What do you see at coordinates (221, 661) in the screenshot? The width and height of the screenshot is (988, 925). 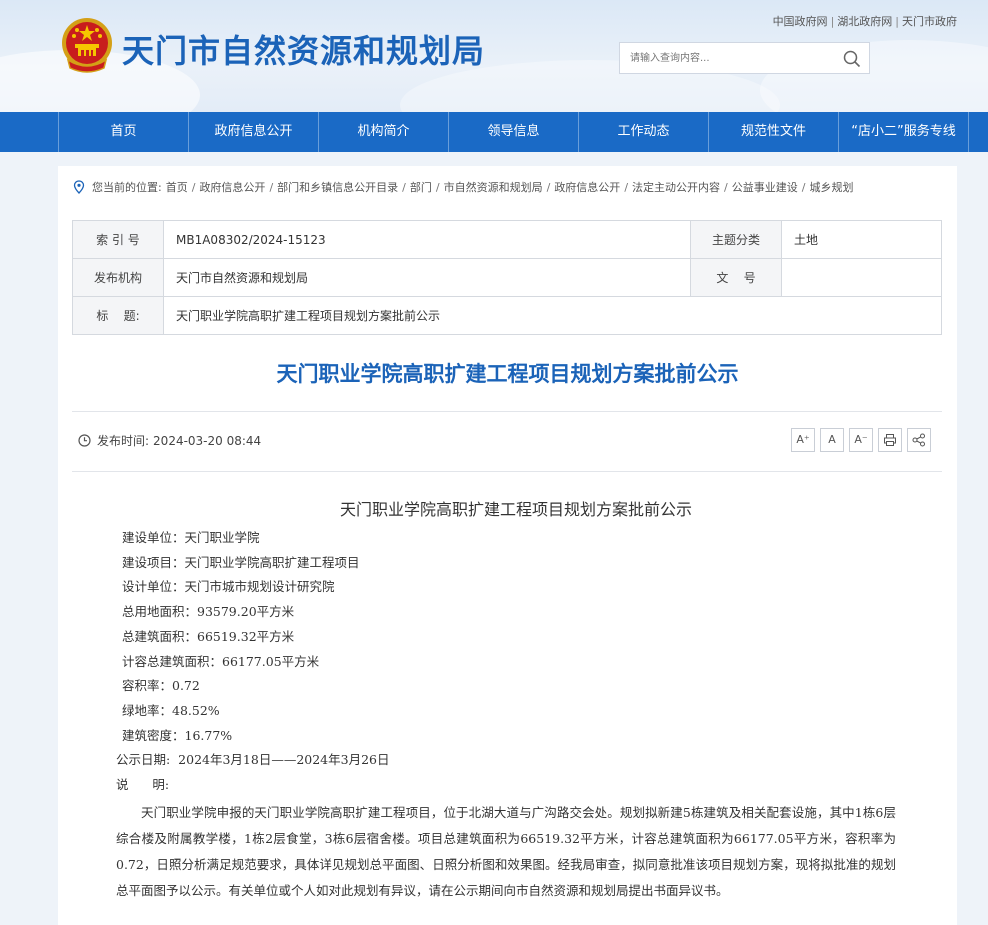 I see `field-plot-area: 计容总建筑面积：66177.05平方米` at bounding box center [221, 661].